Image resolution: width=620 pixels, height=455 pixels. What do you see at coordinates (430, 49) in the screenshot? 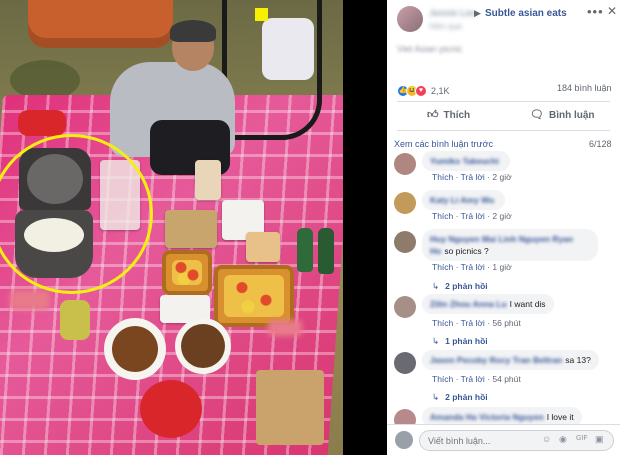
I see `post-text: Viet Asian picnic` at bounding box center [430, 49].